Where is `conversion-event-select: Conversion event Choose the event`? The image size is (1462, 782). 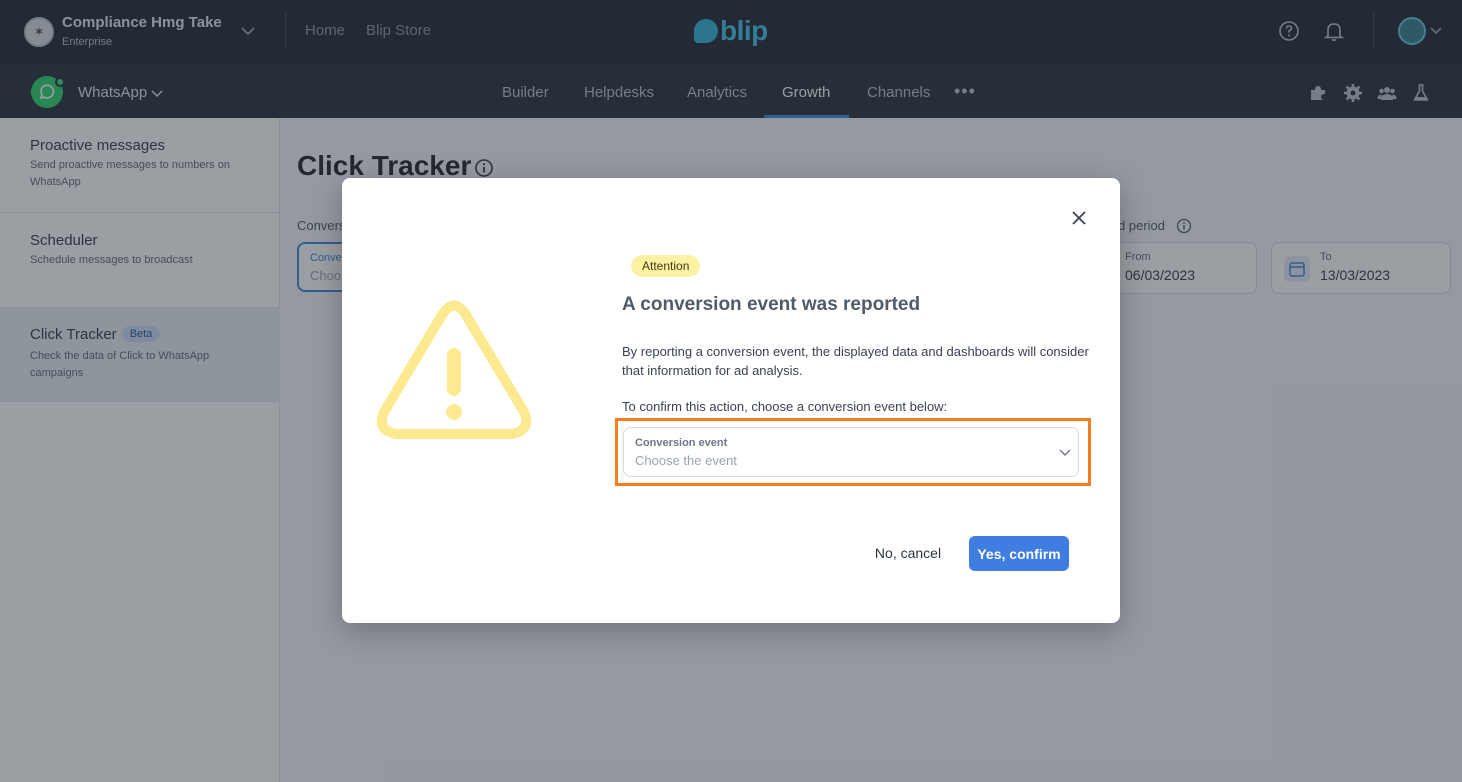
conversion-event-select: Conversion event Choose the event is located at coordinates (851, 452).